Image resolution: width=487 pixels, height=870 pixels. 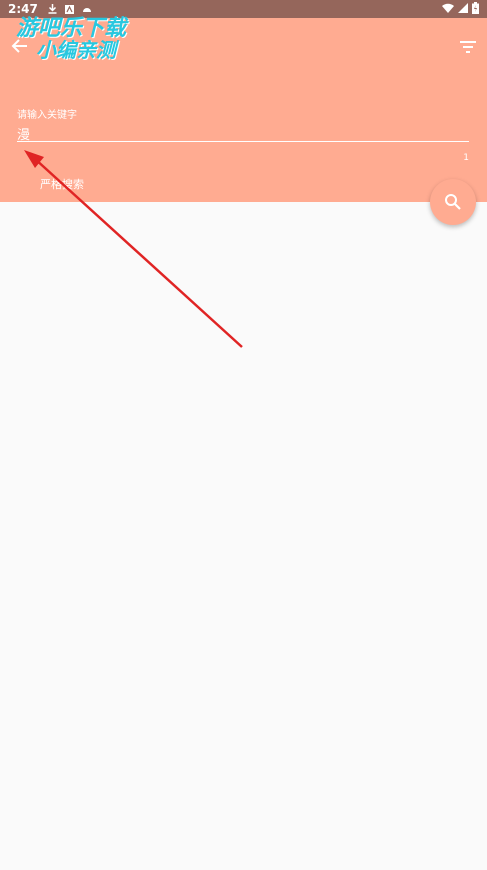 I want to click on search-field-label: 请输入关键字, so click(x=47, y=115).